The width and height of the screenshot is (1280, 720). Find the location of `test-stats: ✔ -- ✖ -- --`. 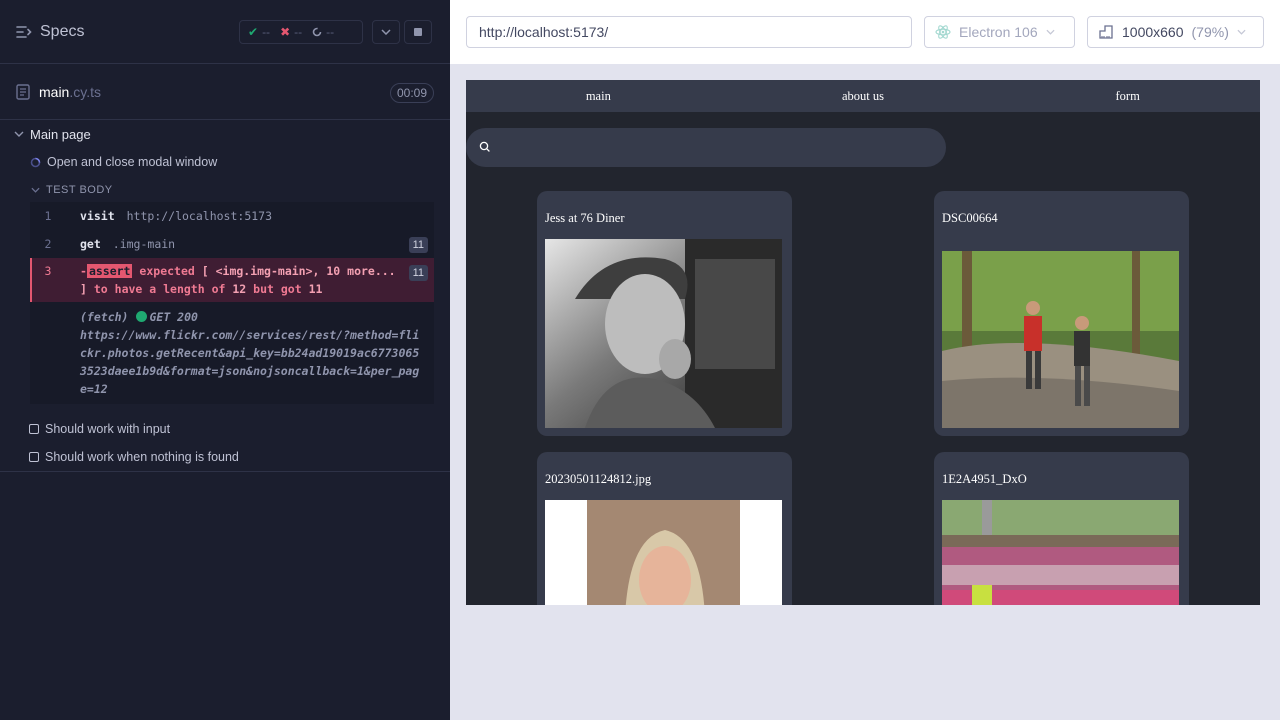

test-stats: ✔ -- ✖ -- -- is located at coordinates (301, 32).